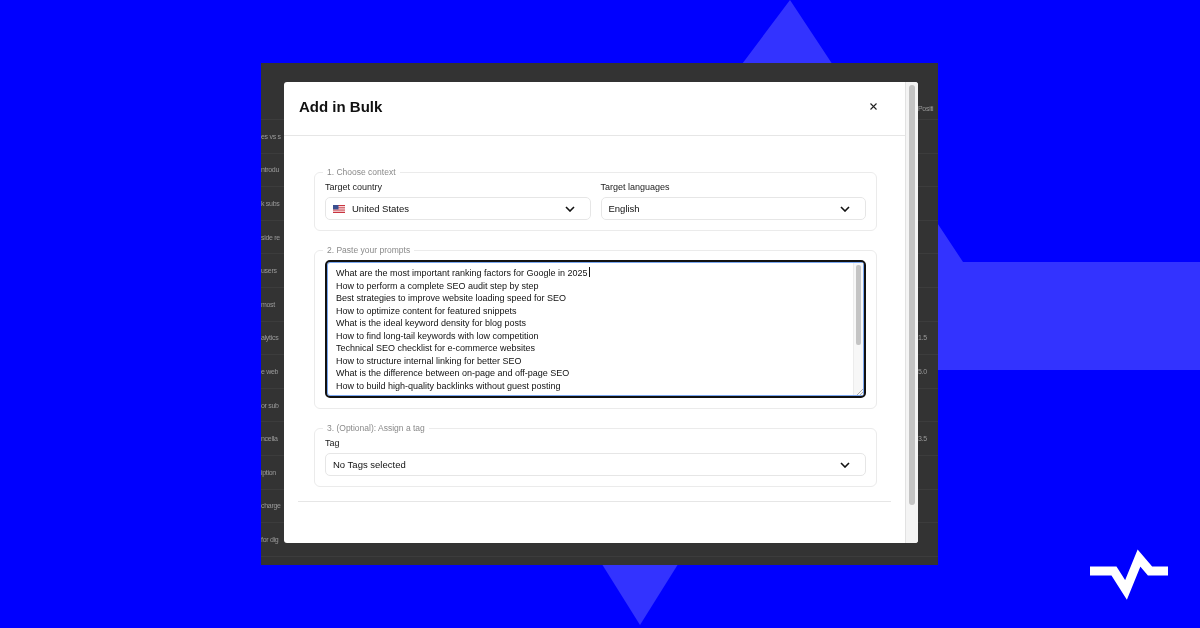  What do you see at coordinates (333, 443) in the screenshot?
I see `field-label: Tag` at bounding box center [333, 443].